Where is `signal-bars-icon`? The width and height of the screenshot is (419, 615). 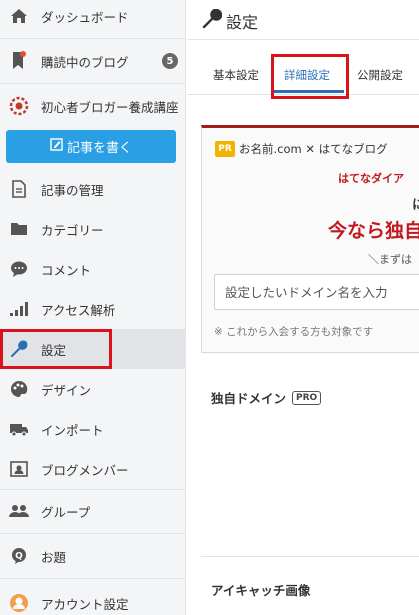 signal-bars-icon is located at coordinates (19, 309).